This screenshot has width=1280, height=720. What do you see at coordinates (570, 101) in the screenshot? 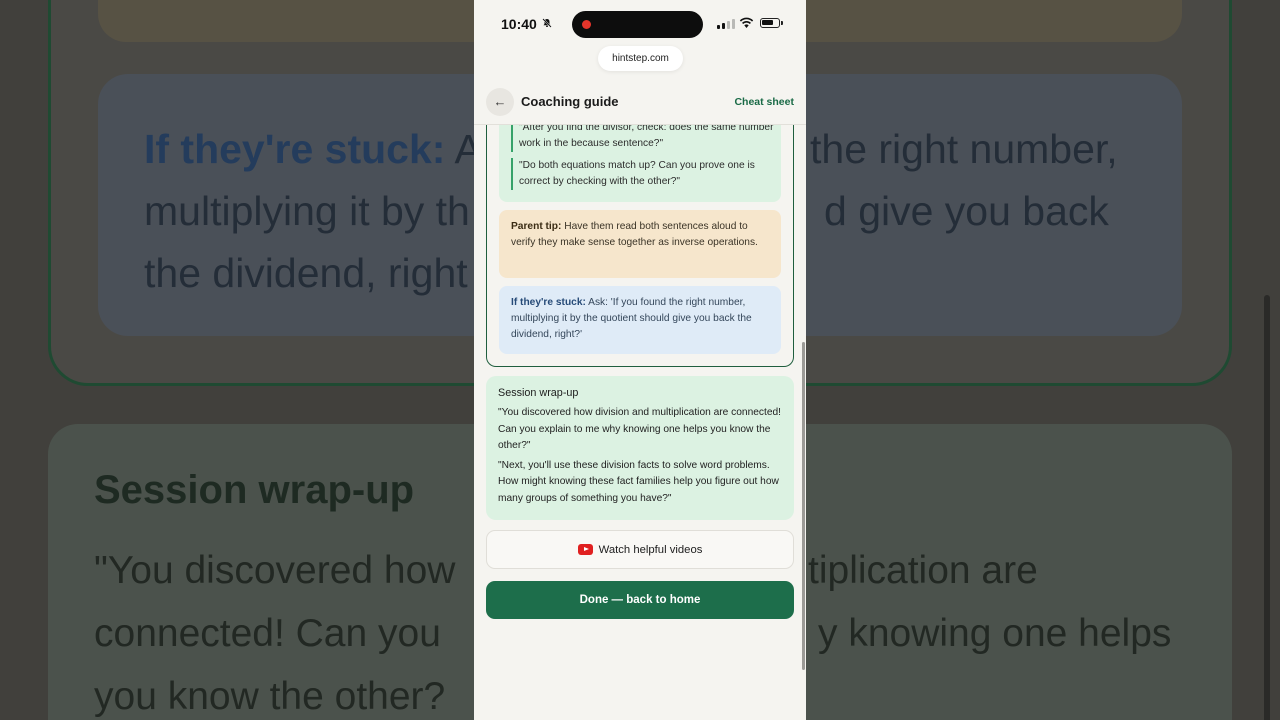
I see `page-title: Coaching guide` at bounding box center [570, 101].